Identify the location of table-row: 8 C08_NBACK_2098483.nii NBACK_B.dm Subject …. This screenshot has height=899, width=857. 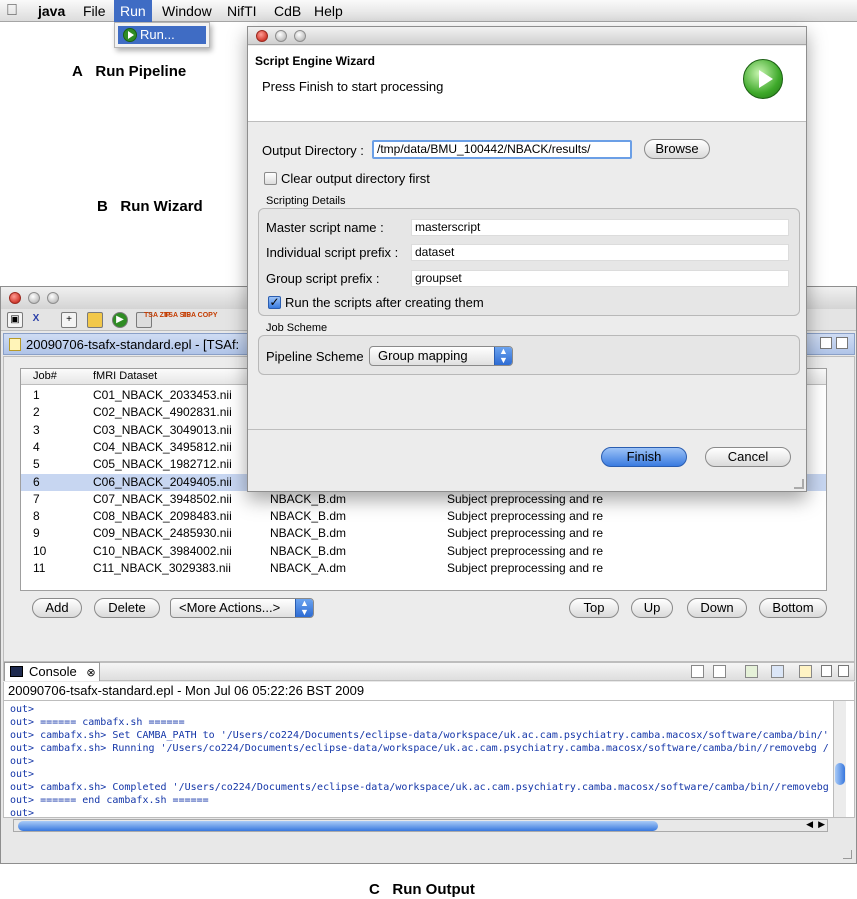
(423, 516).